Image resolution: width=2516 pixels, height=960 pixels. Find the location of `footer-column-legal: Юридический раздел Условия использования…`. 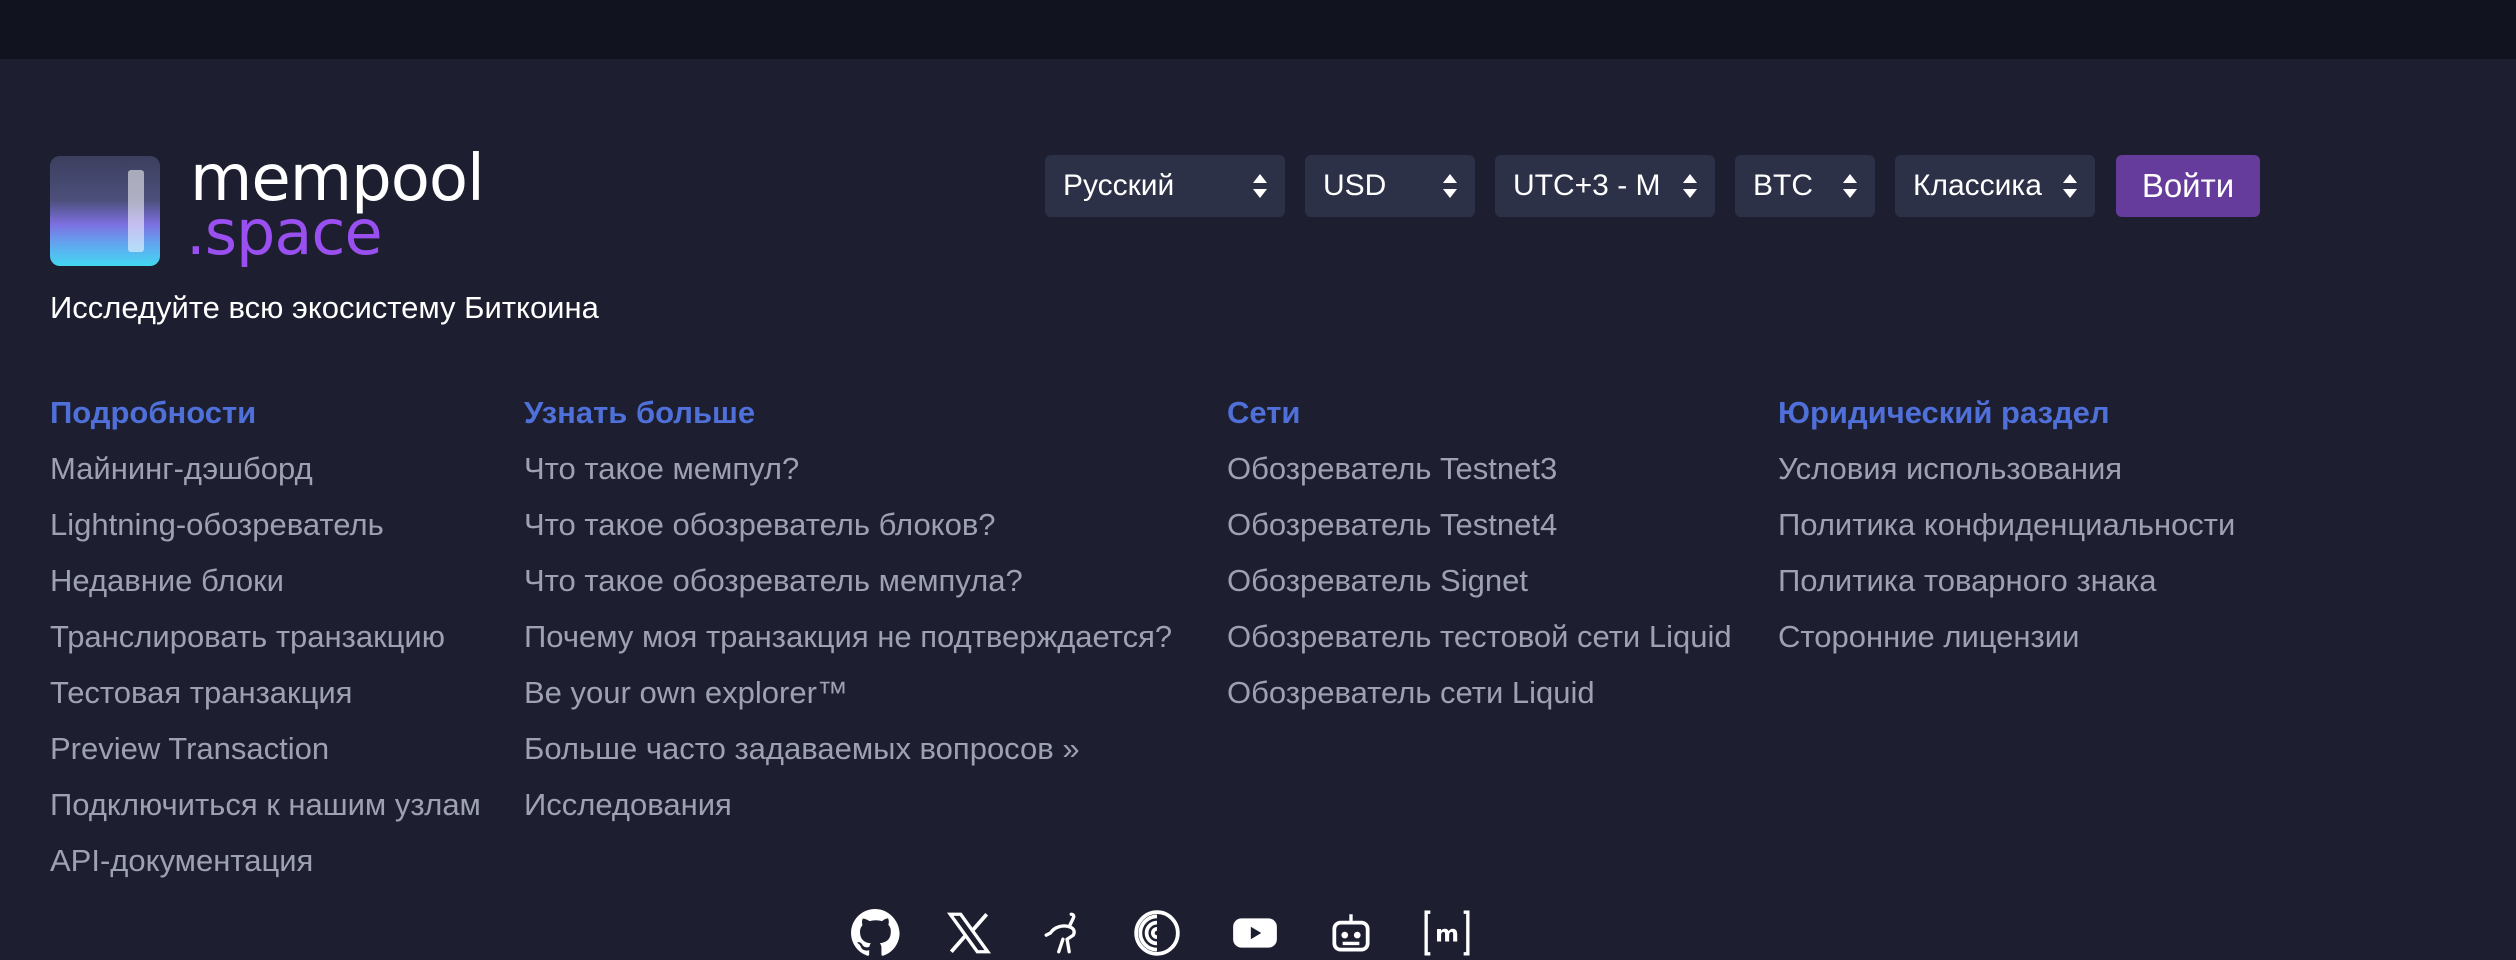

footer-column-legal: Юридический раздел Условия использования… is located at coordinates (2006, 533).